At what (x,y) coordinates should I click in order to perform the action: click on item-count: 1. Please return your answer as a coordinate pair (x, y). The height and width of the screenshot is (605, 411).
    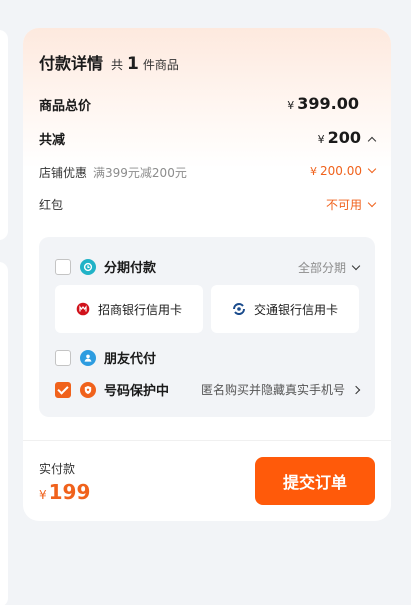
    Looking at the image, I should click on (133, 64).